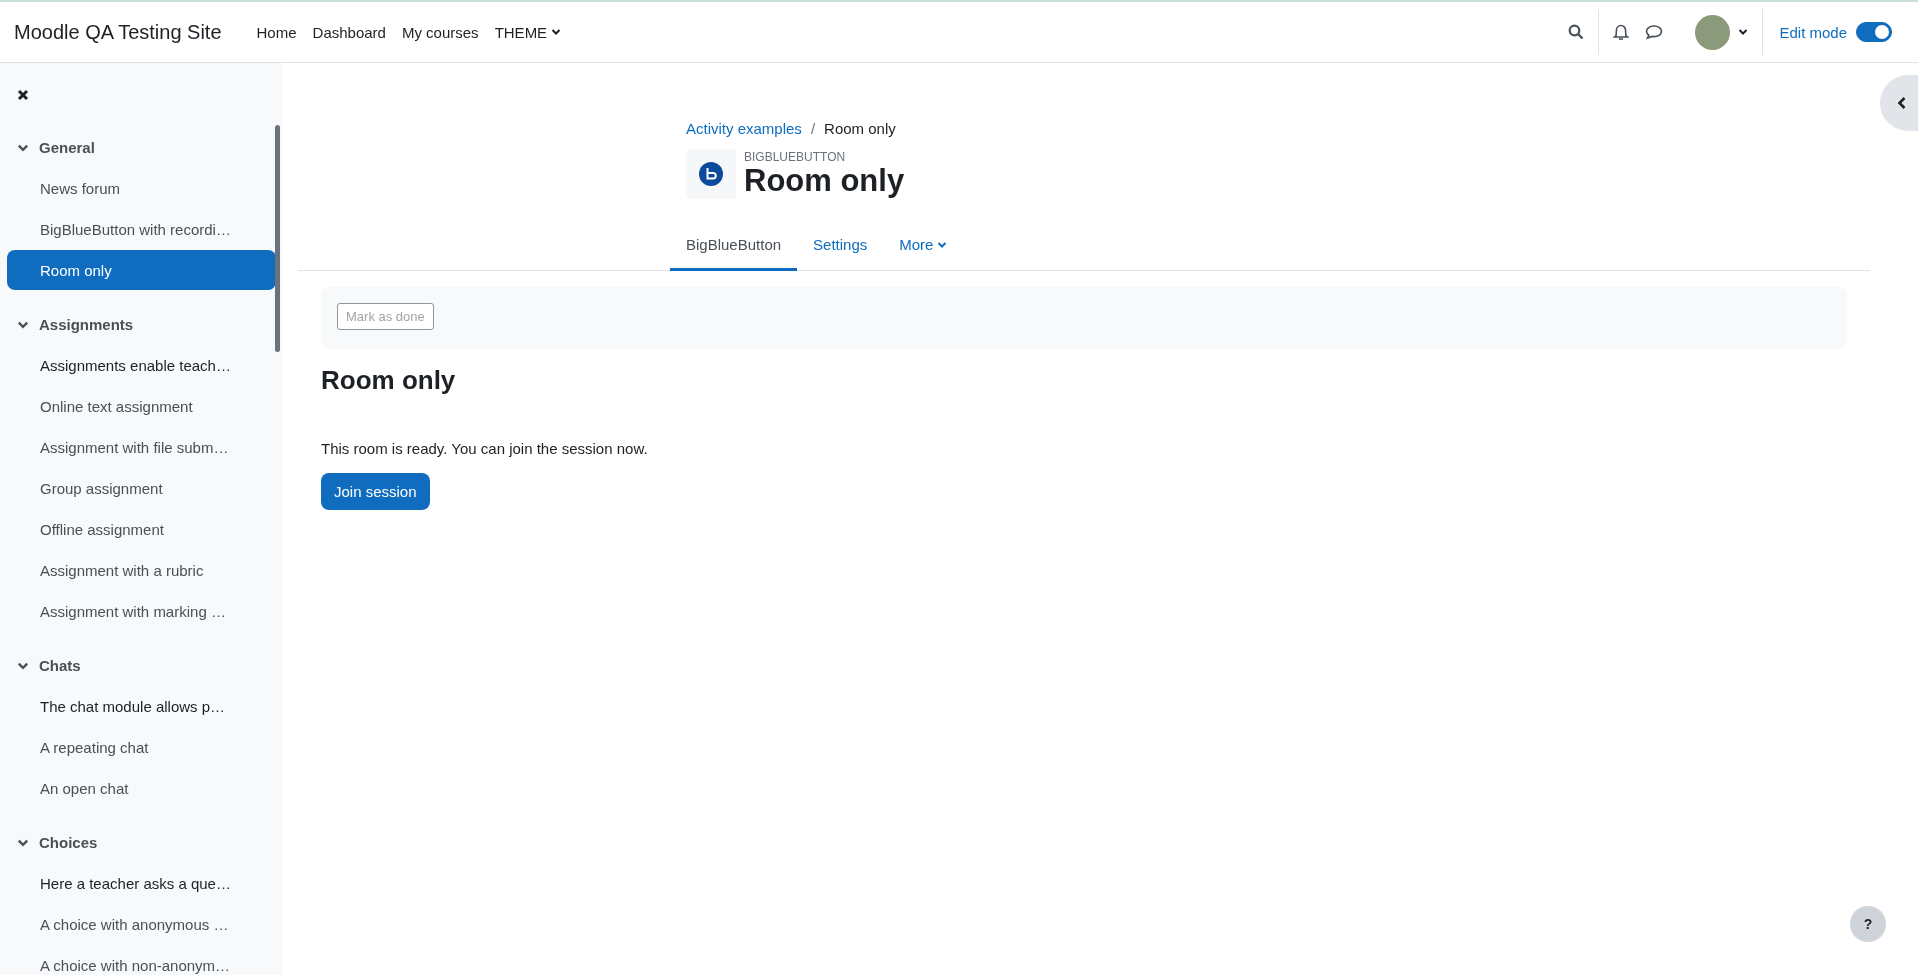 This screenshot has height=975, width=1918. I want to click on course-index-item: News forum, so click(141, 188).